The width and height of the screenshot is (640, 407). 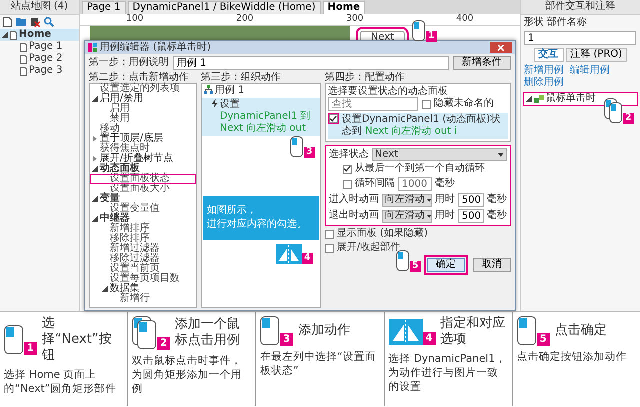 I want to click on folder-icon, so click(x=21, y=21).